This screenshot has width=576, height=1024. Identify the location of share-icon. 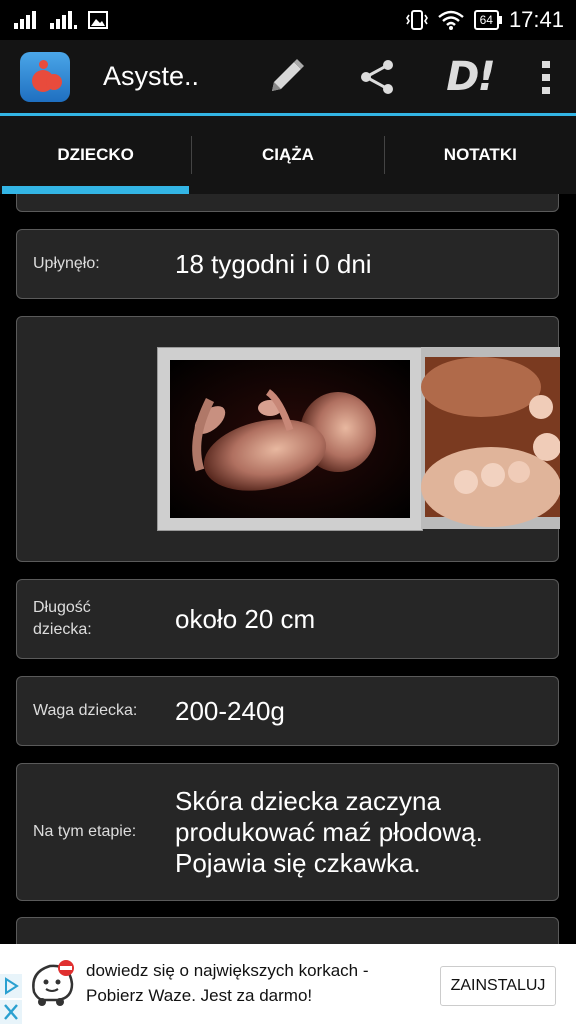
(377, 76).